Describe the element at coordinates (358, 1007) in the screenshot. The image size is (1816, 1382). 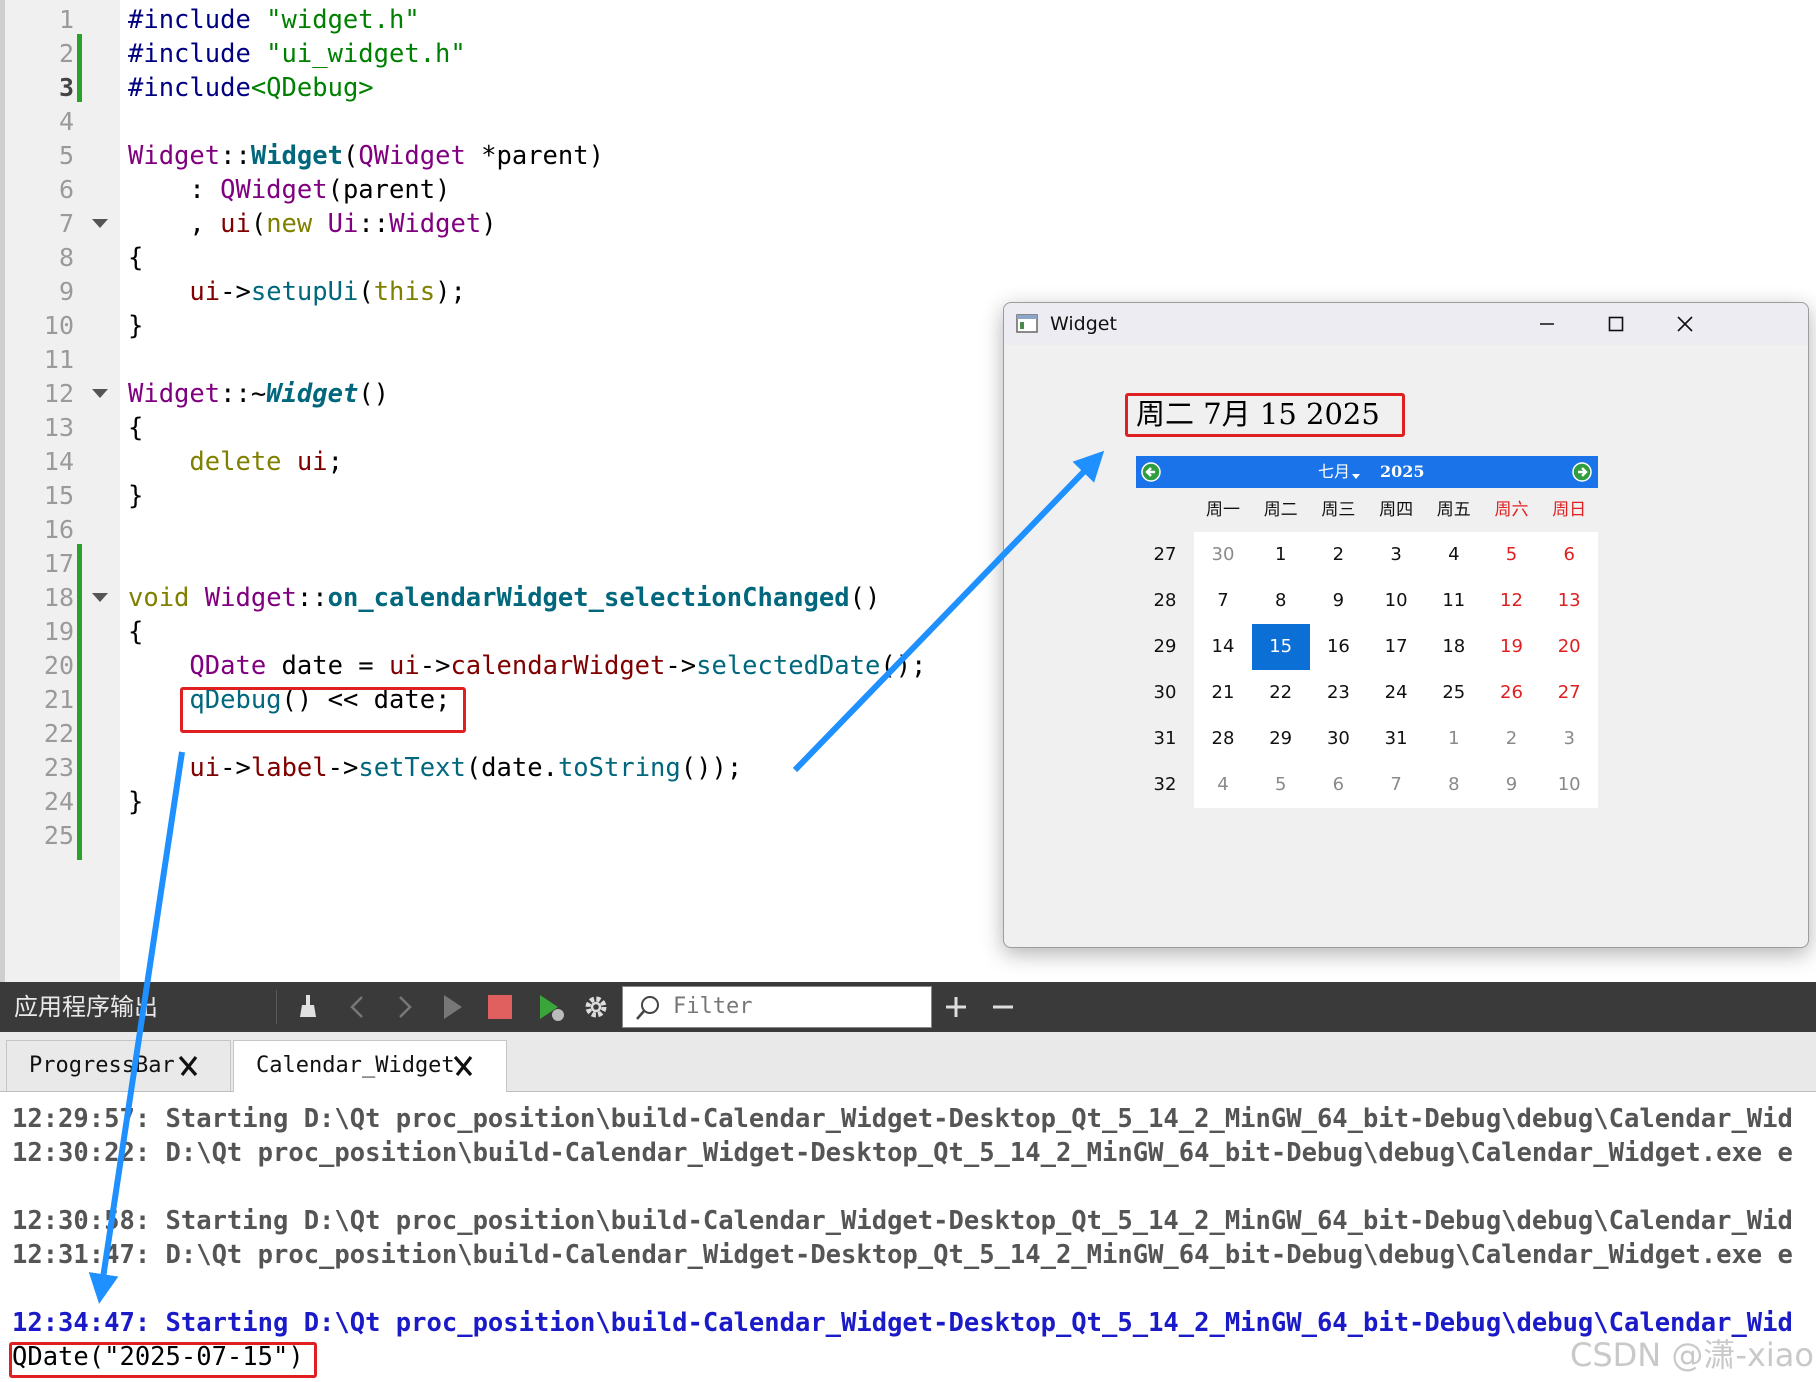
I see `previous-item-icon` at that location.